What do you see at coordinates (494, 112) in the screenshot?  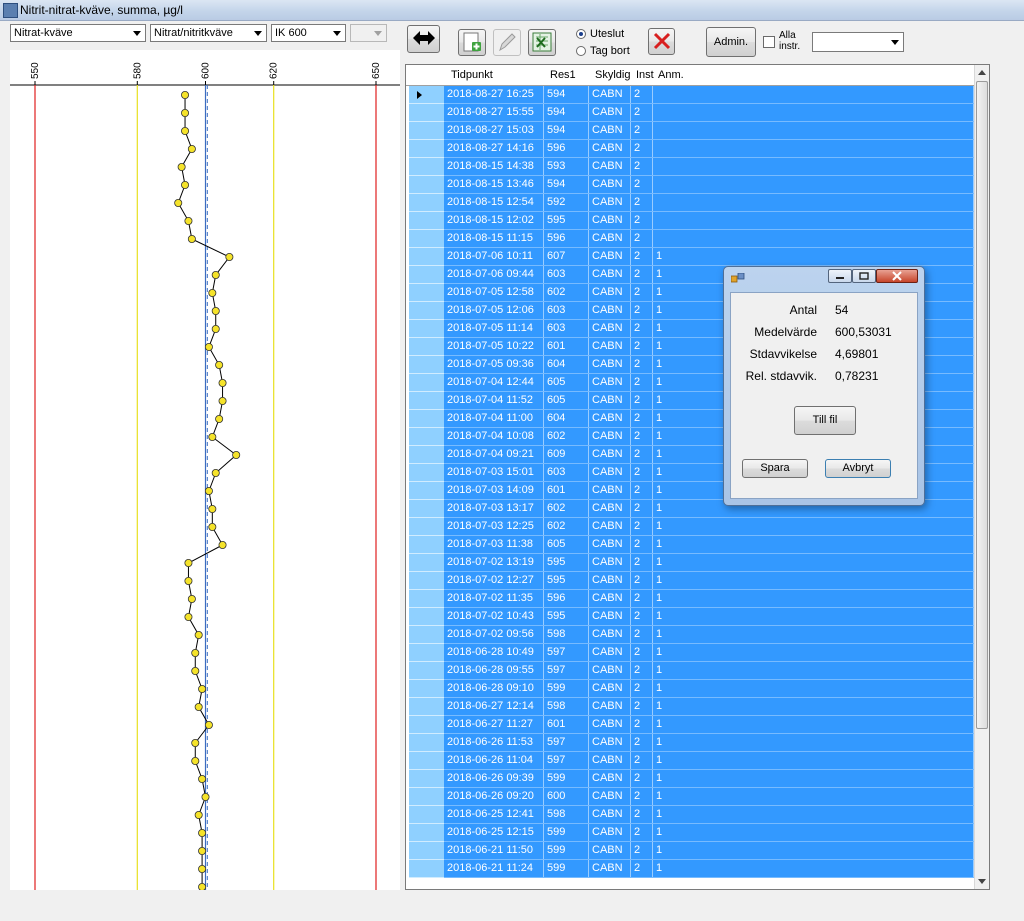 I see `table-cell: 2018-08-27 15:55` at bounding box center [494, 112].